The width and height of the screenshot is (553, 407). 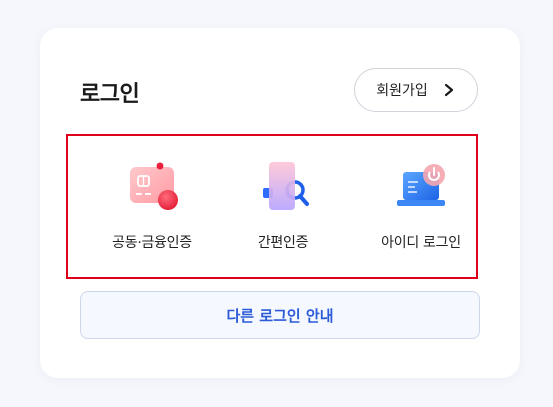 I want to click on other-login-guide-button: 다른 로그인 안내, so click(x=280, y=315).